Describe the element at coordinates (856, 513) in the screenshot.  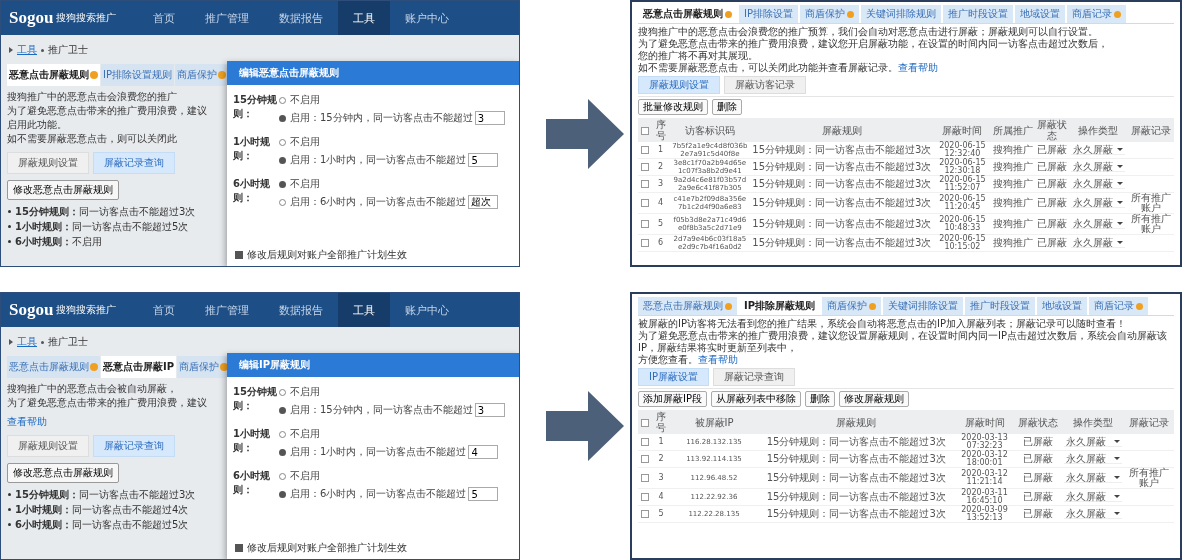
I see `table-cell: 15分钟规则：同一访客点击不能超过3次` at that location.